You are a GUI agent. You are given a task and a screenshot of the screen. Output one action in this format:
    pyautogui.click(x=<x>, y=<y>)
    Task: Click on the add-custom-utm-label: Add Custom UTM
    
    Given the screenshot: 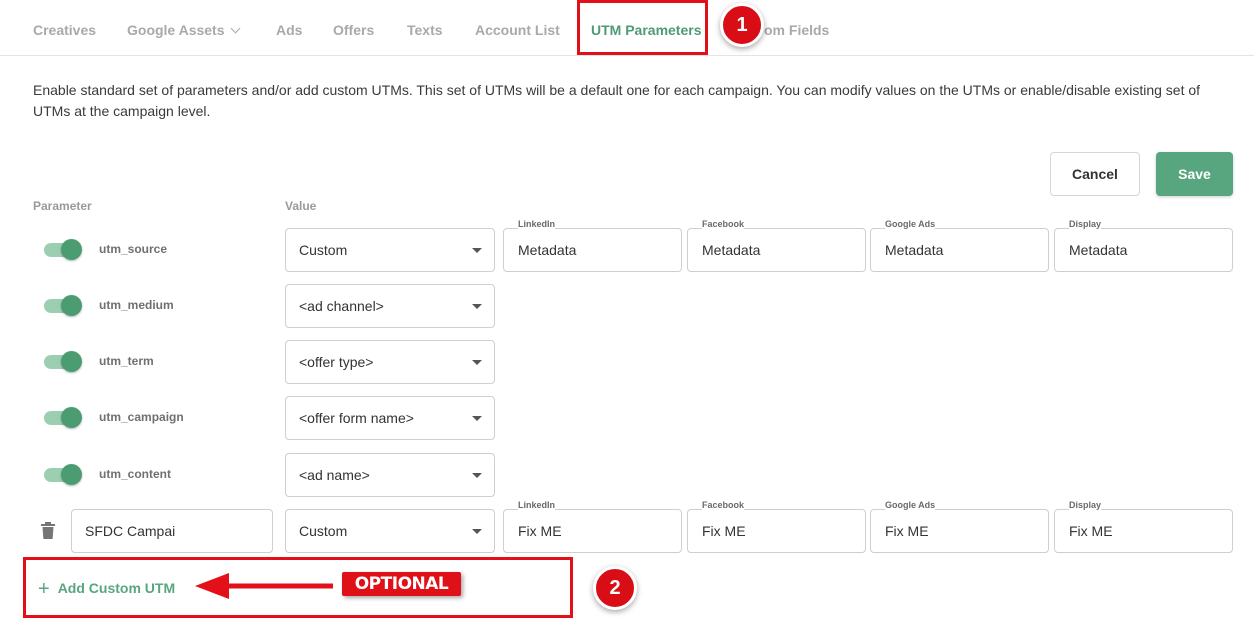 What is the action you would take?
    pyautogui.click(x=116, y=588)
    